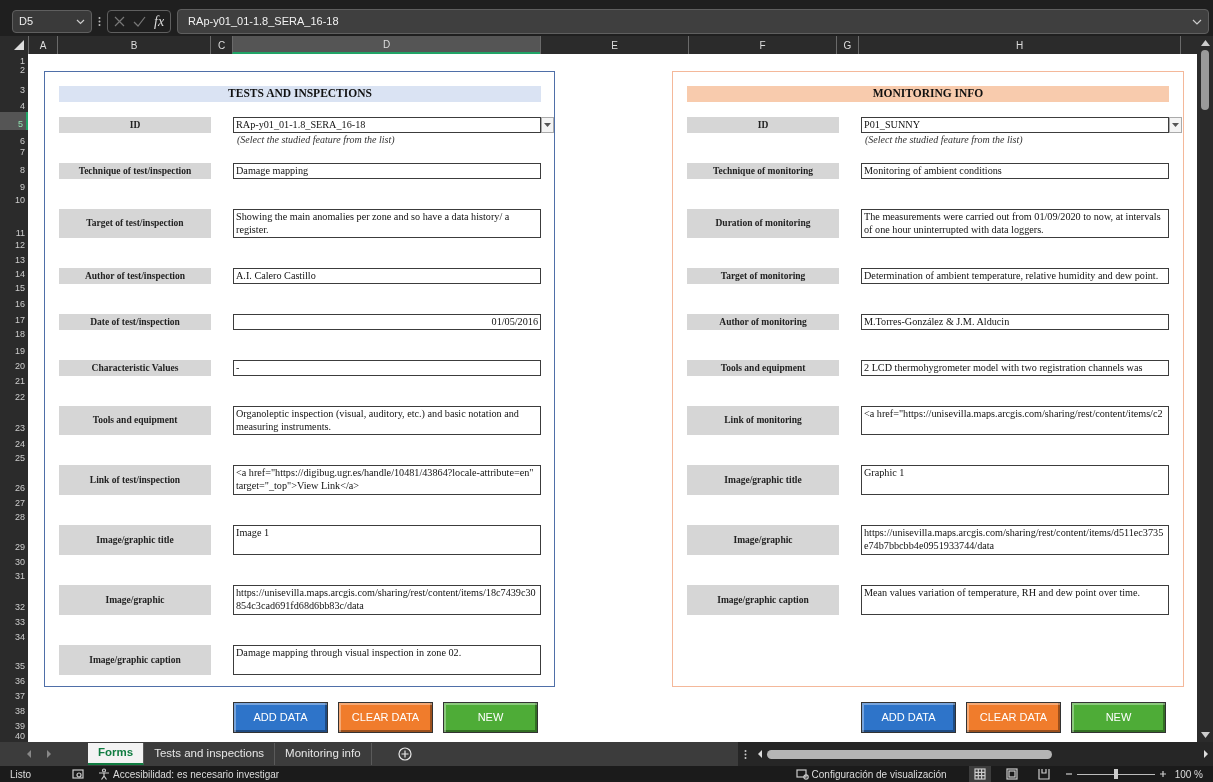 This screenshot has width=1213, height=782. I want to click on row-header: 12, so click(14, 245).